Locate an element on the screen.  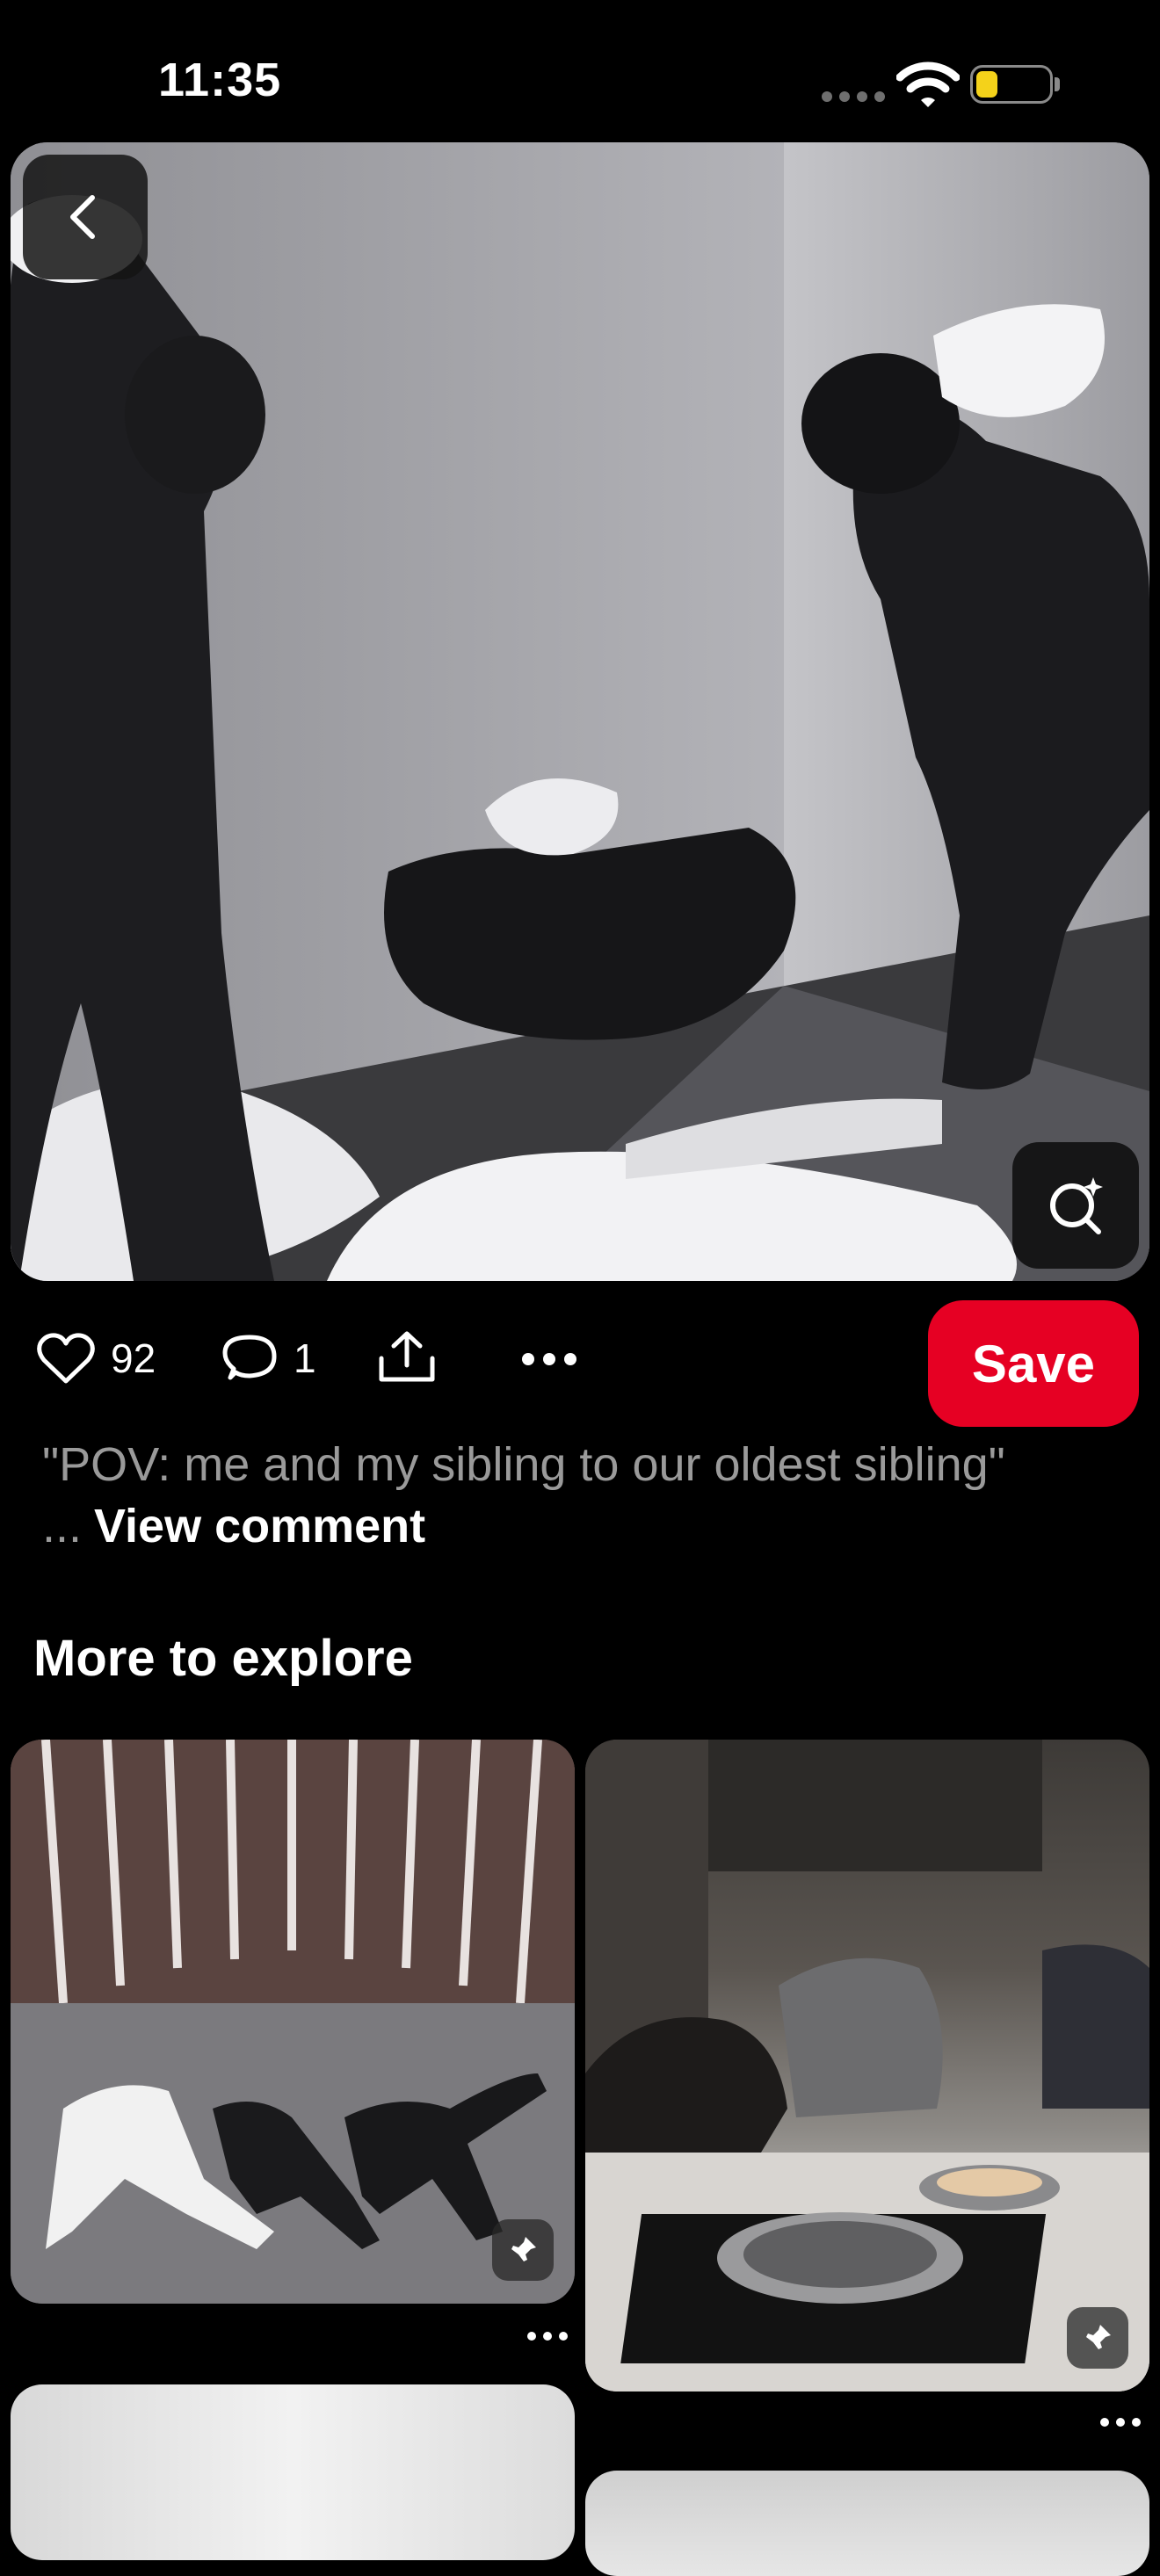
share-button is located at coordinates (407, 1359).